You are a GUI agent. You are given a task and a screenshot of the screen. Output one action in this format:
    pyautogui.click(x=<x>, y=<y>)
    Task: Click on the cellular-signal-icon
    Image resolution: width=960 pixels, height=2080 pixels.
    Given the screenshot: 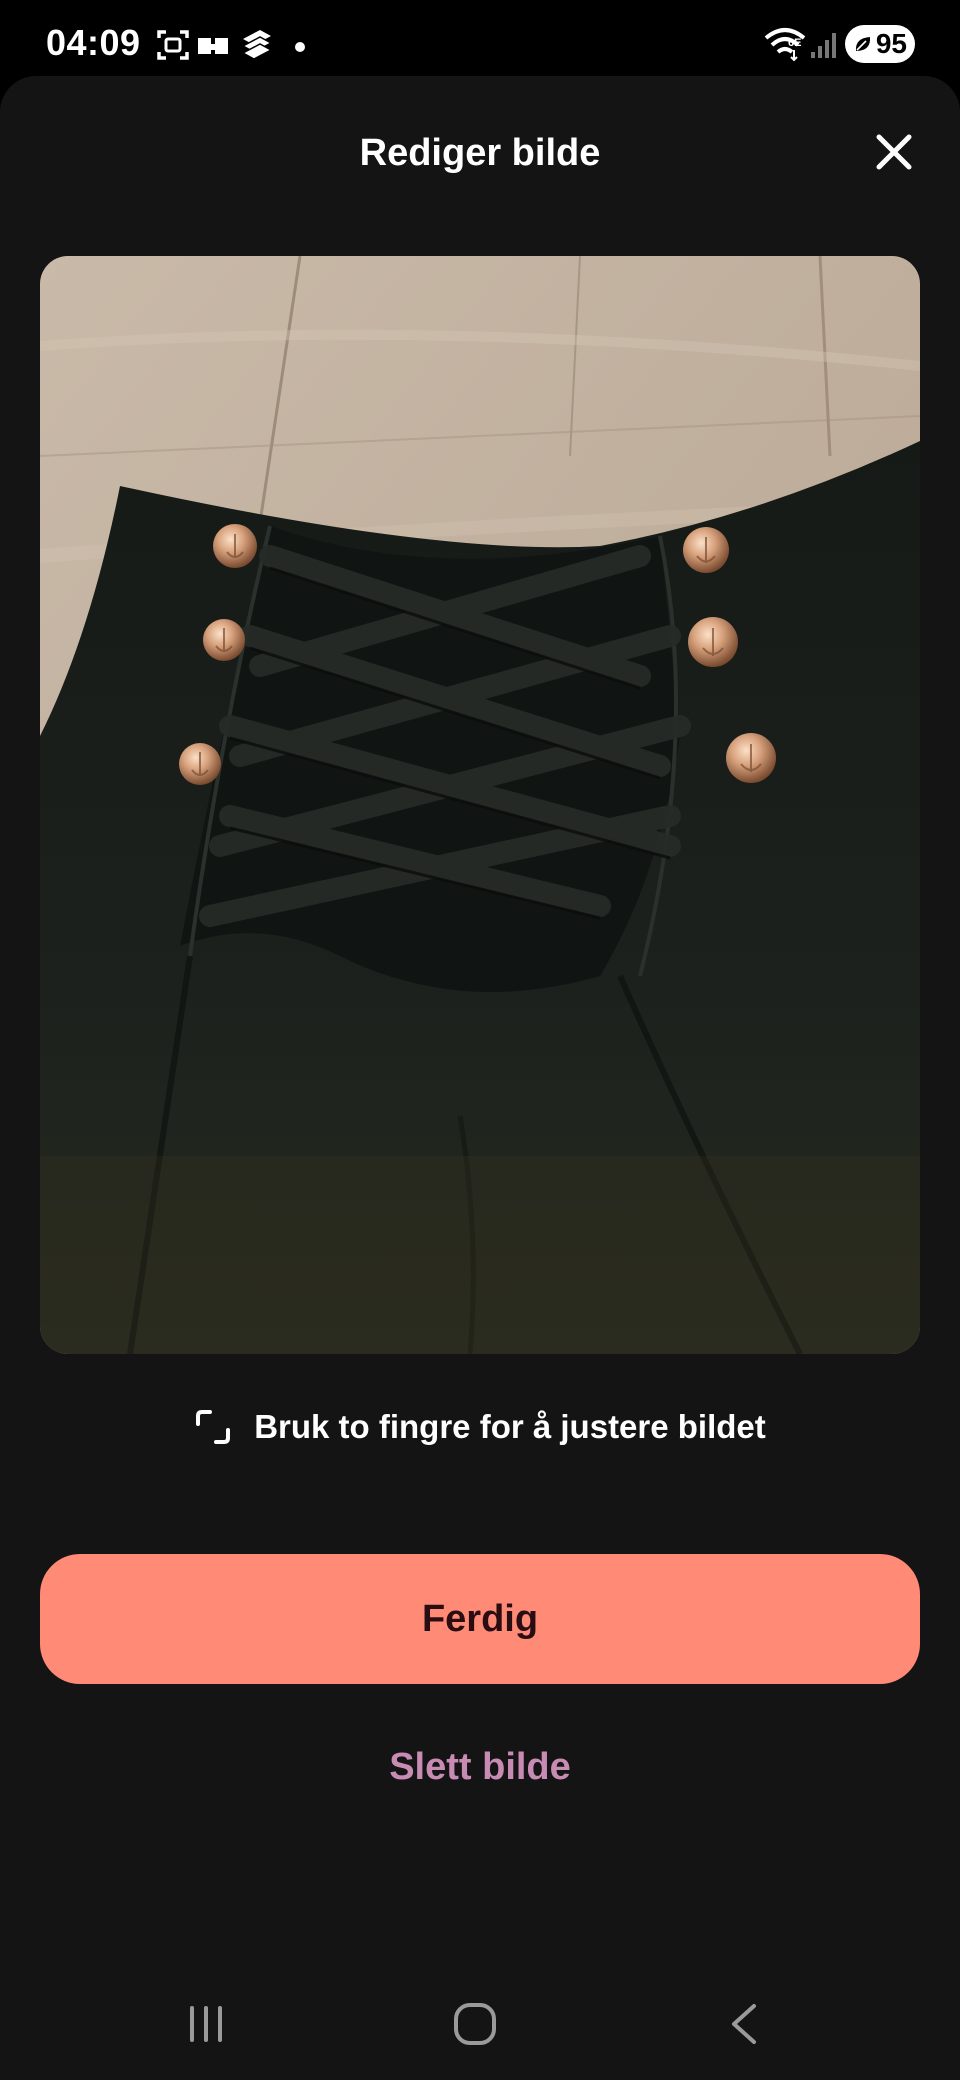 What is the action you would take?
    pyautogui.click(x=824, y=47)
    